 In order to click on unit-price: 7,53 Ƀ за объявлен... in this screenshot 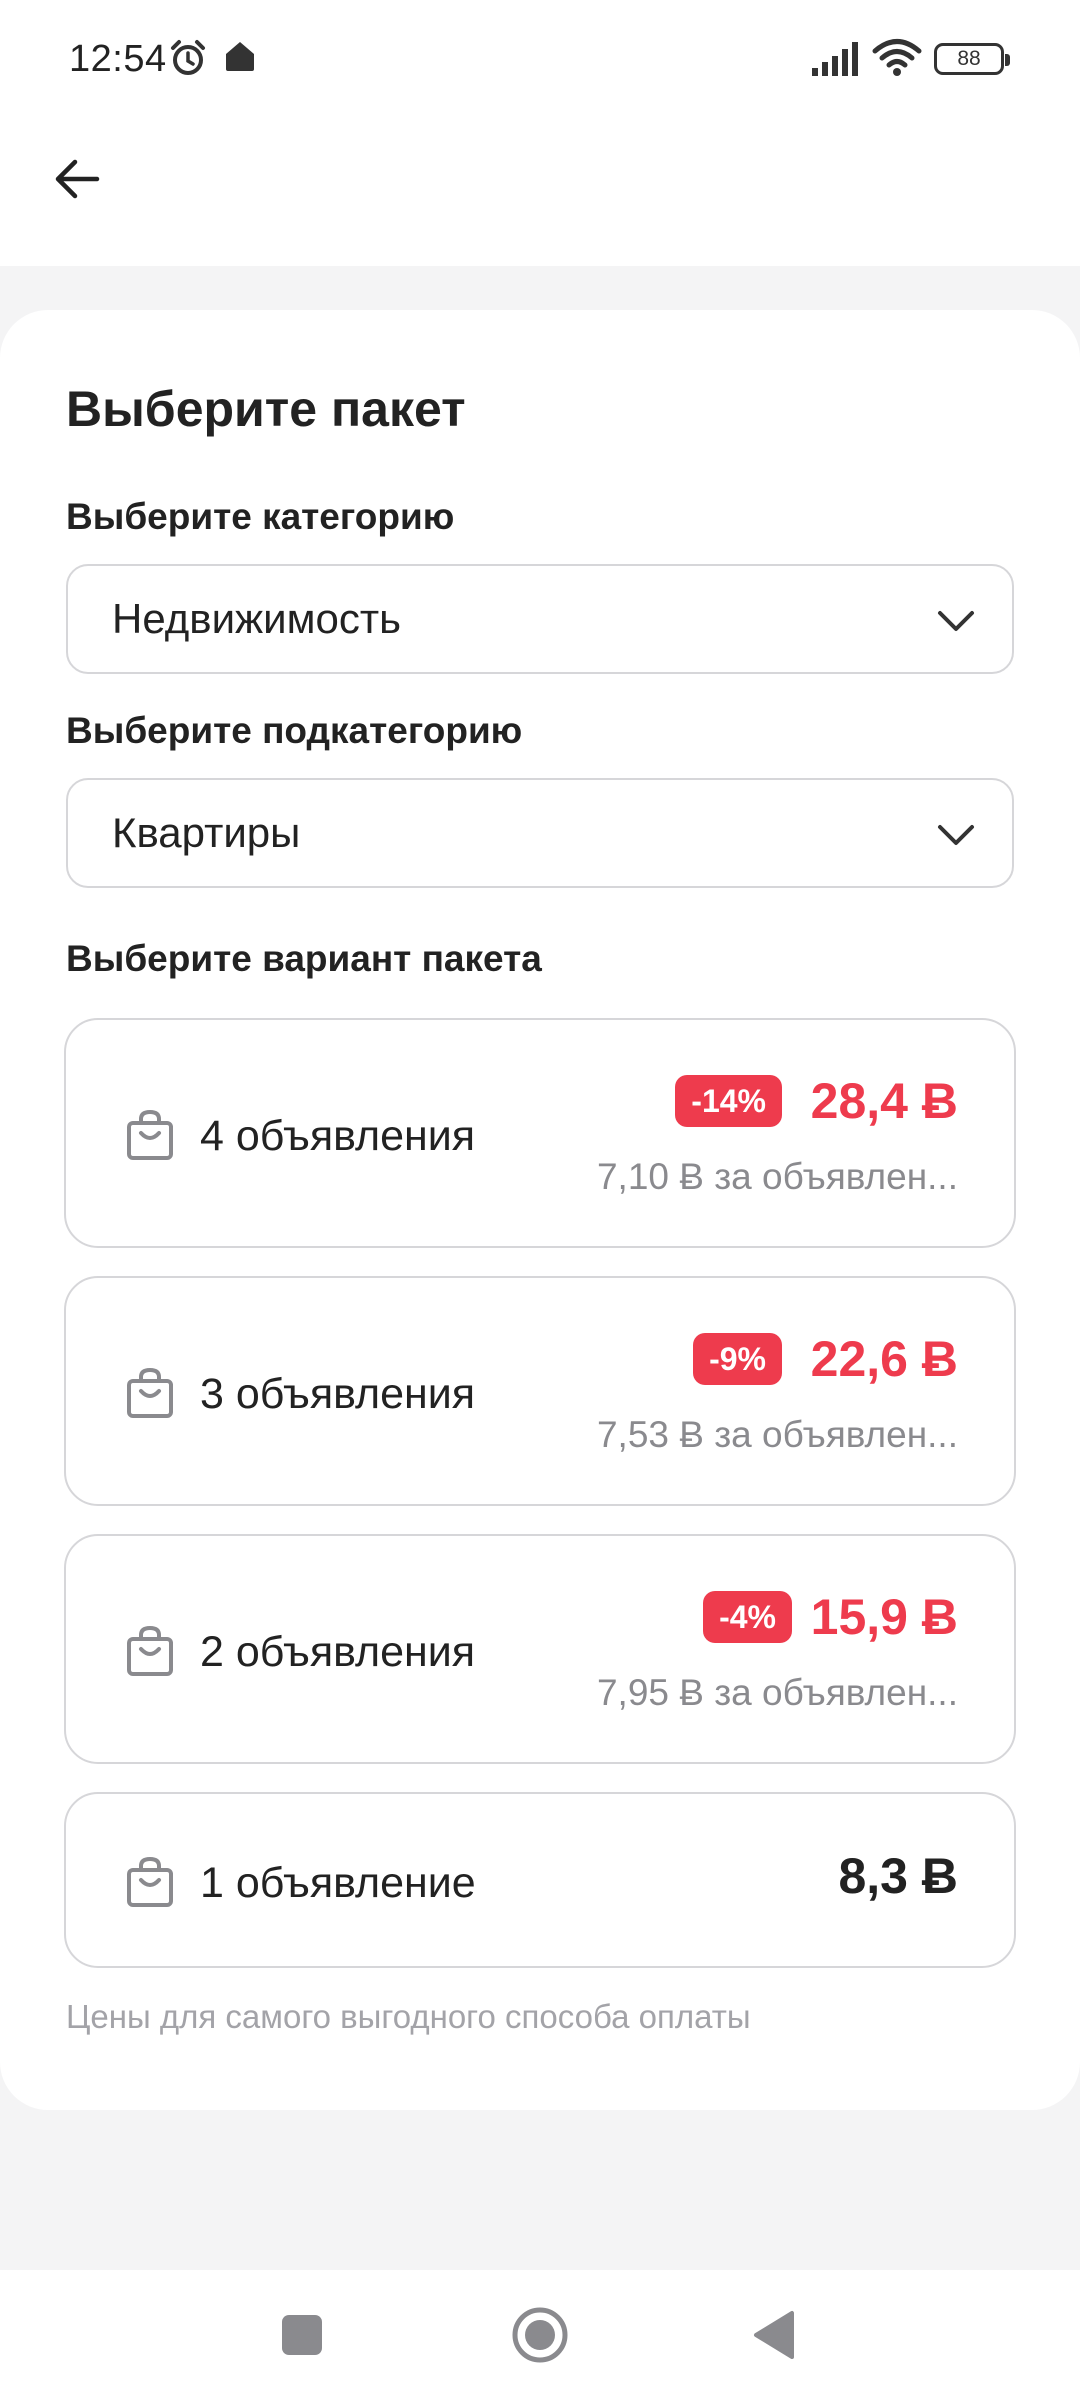, I will do `click(777, 1434)`.